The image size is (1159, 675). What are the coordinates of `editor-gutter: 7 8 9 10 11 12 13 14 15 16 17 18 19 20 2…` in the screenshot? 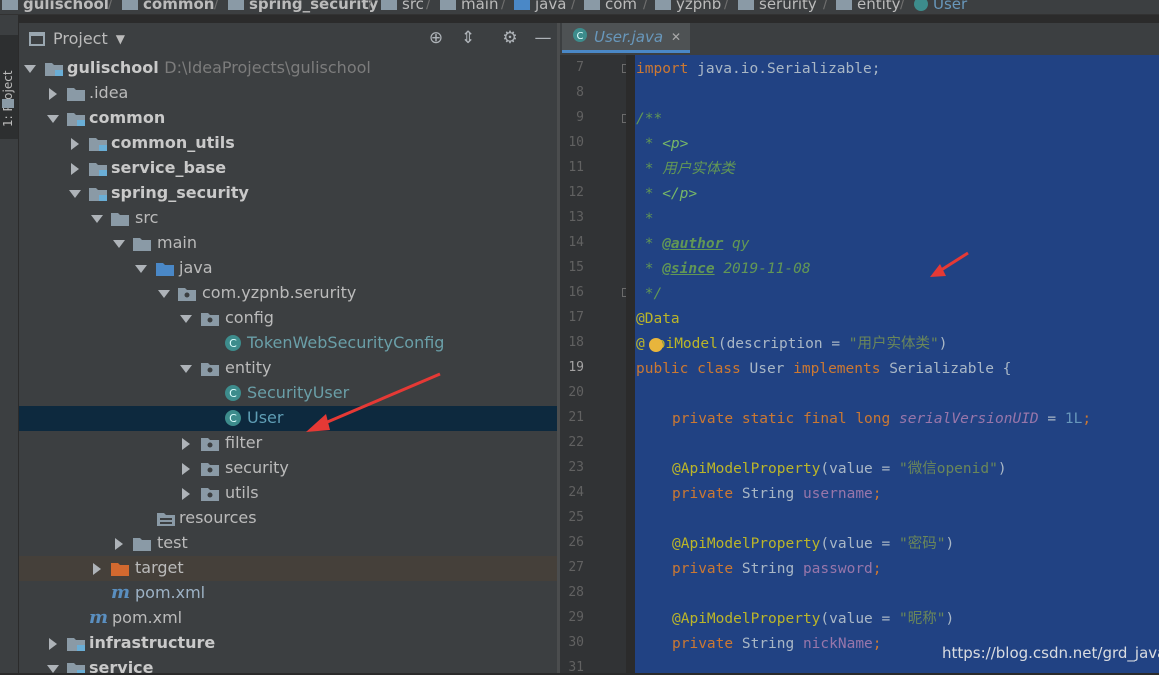 It's located at (595, 365).